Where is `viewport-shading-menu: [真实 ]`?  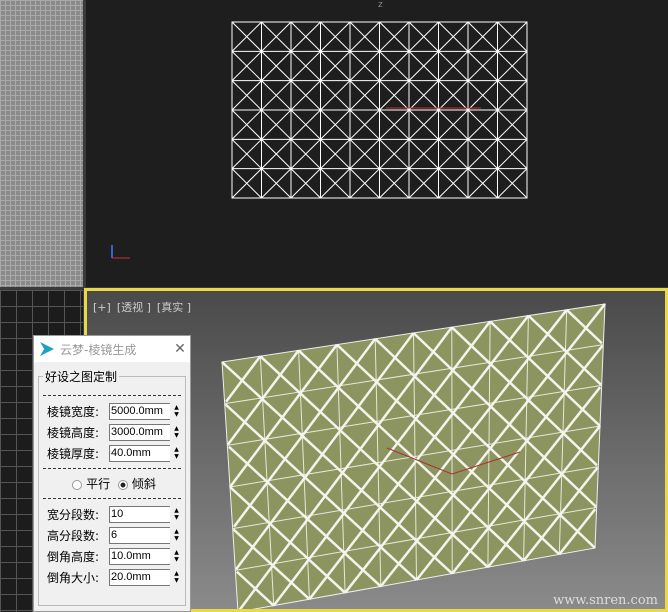 viewport-shading-menu: [真实 ] is located at coordinates (174, 307).